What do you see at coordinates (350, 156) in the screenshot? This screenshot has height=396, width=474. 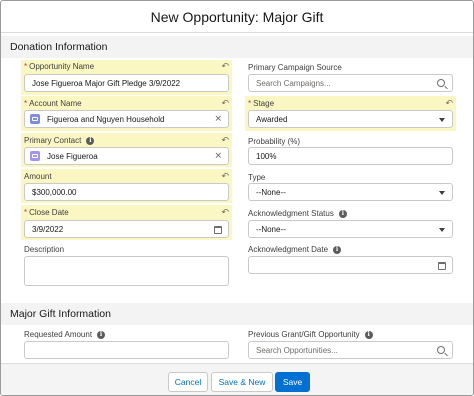 I see `probability-input: 100%` at bounding box center [350, 156].